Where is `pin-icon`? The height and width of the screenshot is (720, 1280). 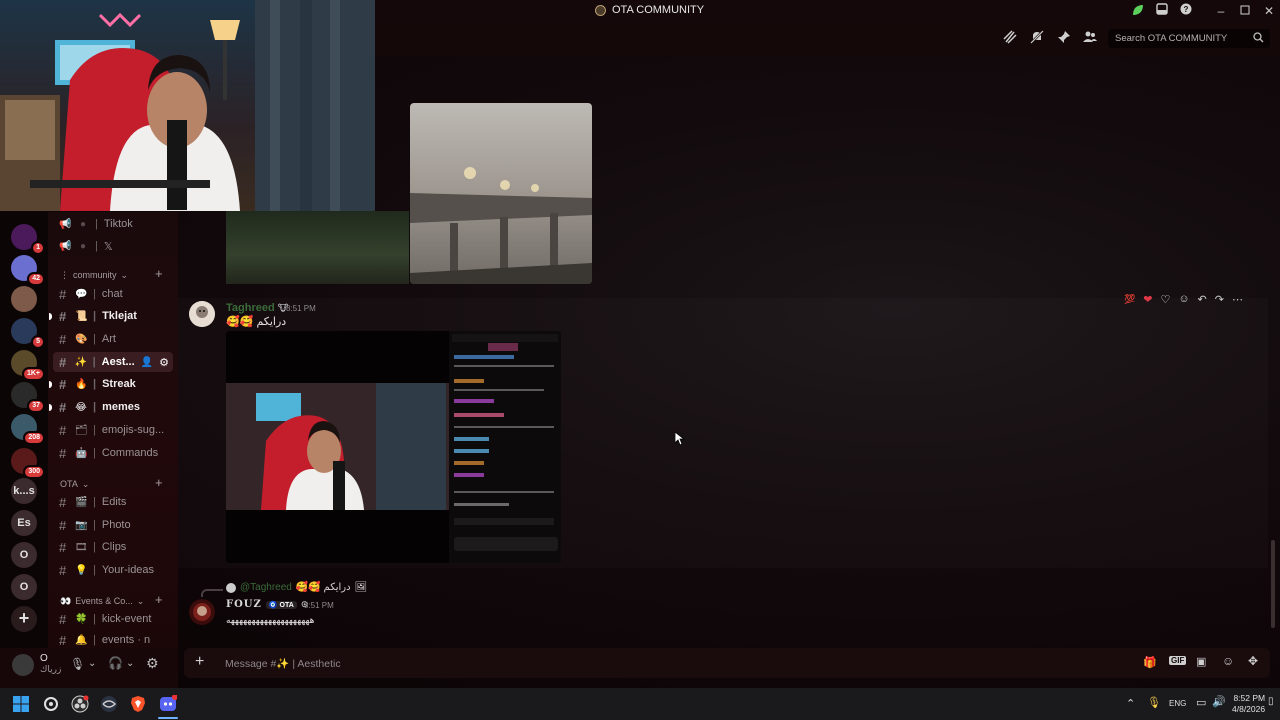
pin-icon is located at coordinates (1064, 38).